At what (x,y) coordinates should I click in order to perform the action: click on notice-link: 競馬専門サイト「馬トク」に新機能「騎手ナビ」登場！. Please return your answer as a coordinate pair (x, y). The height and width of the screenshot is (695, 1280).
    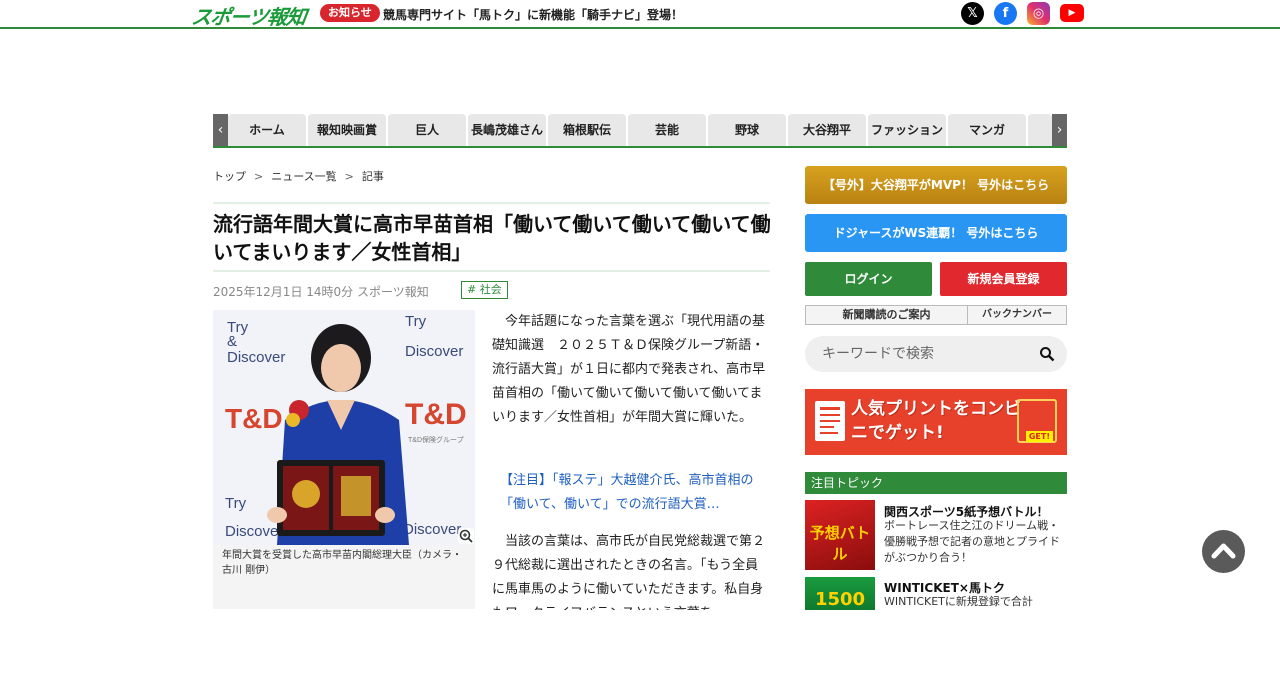
    Looking at the image, I should click on (533, 14).